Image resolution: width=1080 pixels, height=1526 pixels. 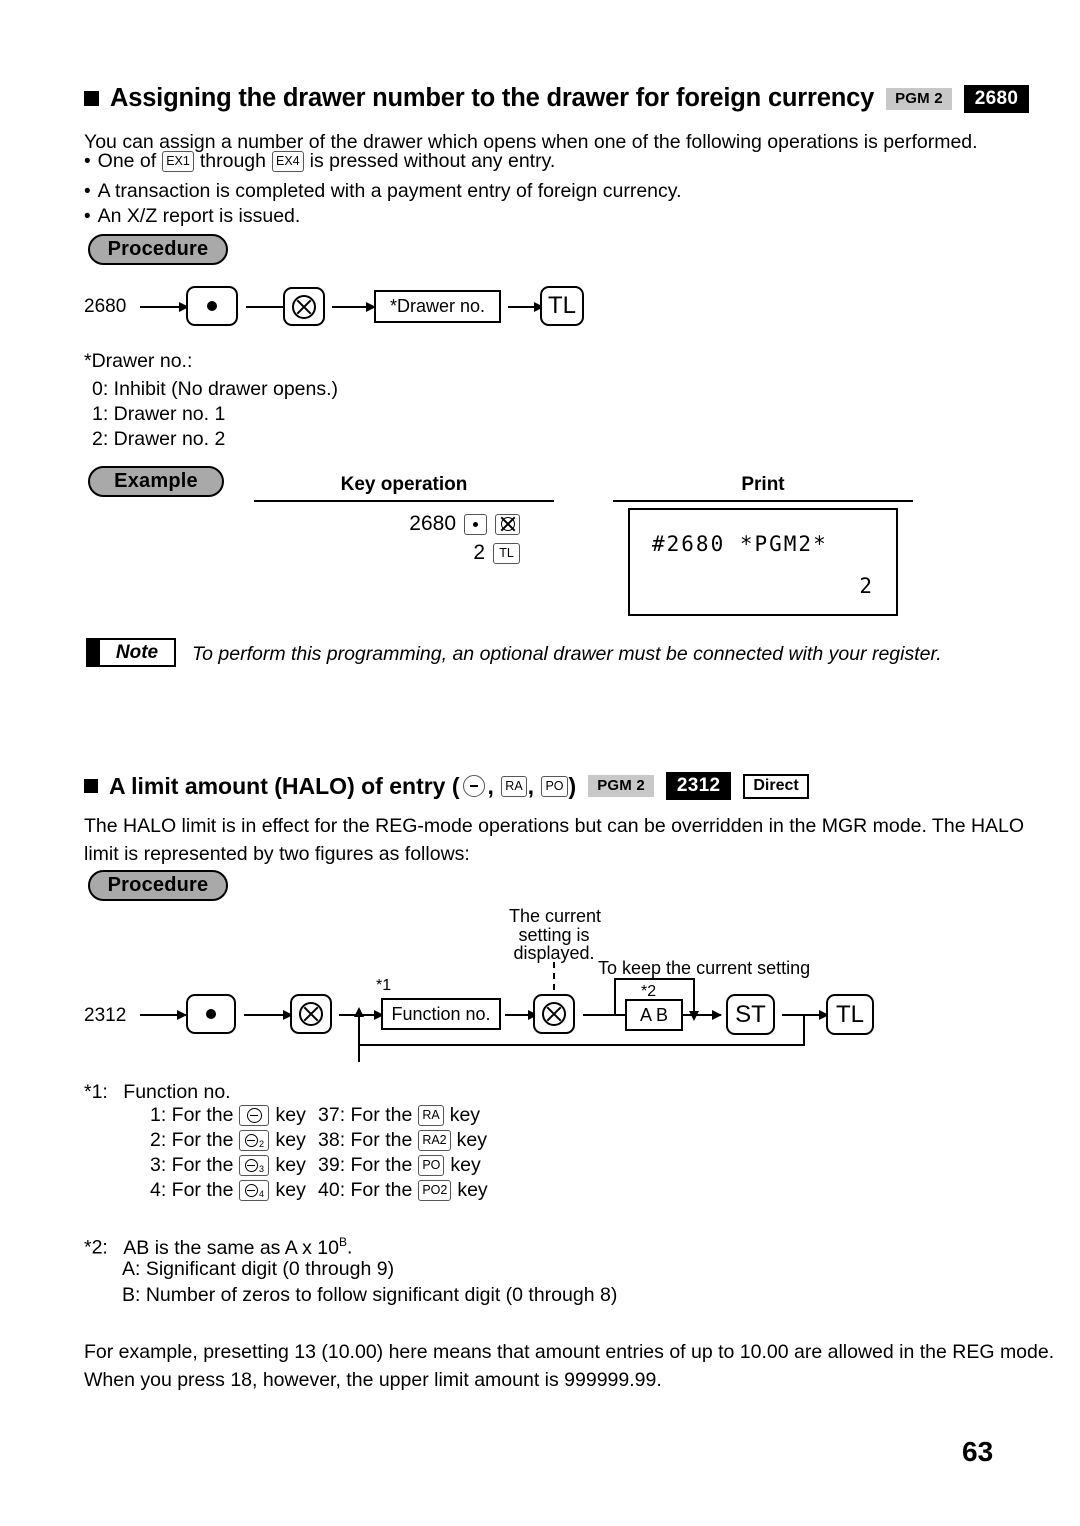 I want to click on procedure-pill-1: Procedure, so click(x=158, y=249).